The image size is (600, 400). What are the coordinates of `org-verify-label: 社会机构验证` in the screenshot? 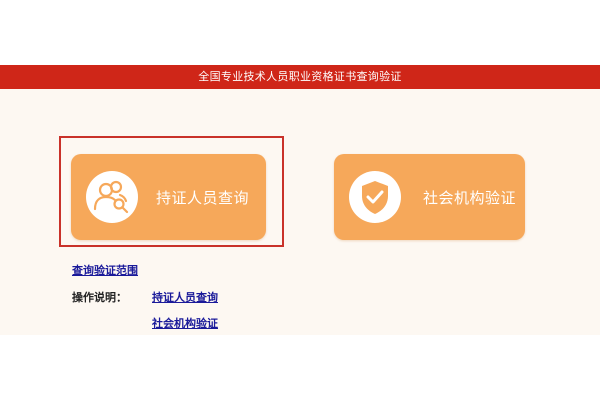 It's located at (470, 197).